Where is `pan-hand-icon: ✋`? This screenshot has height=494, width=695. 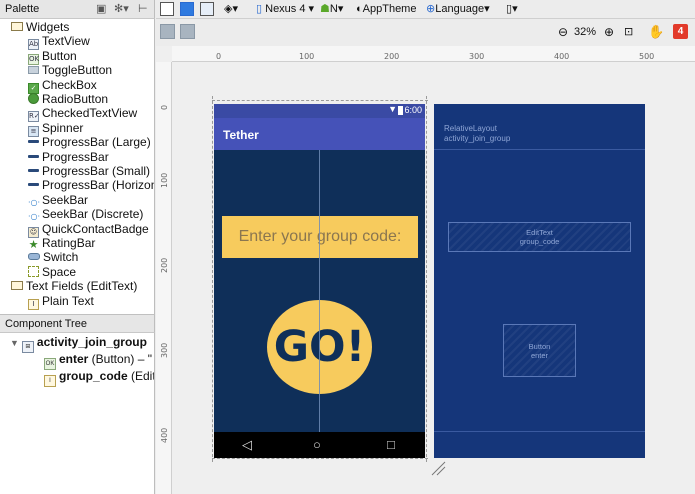
pan-hand-icon: ✋ is located at coordinates (656, 31).